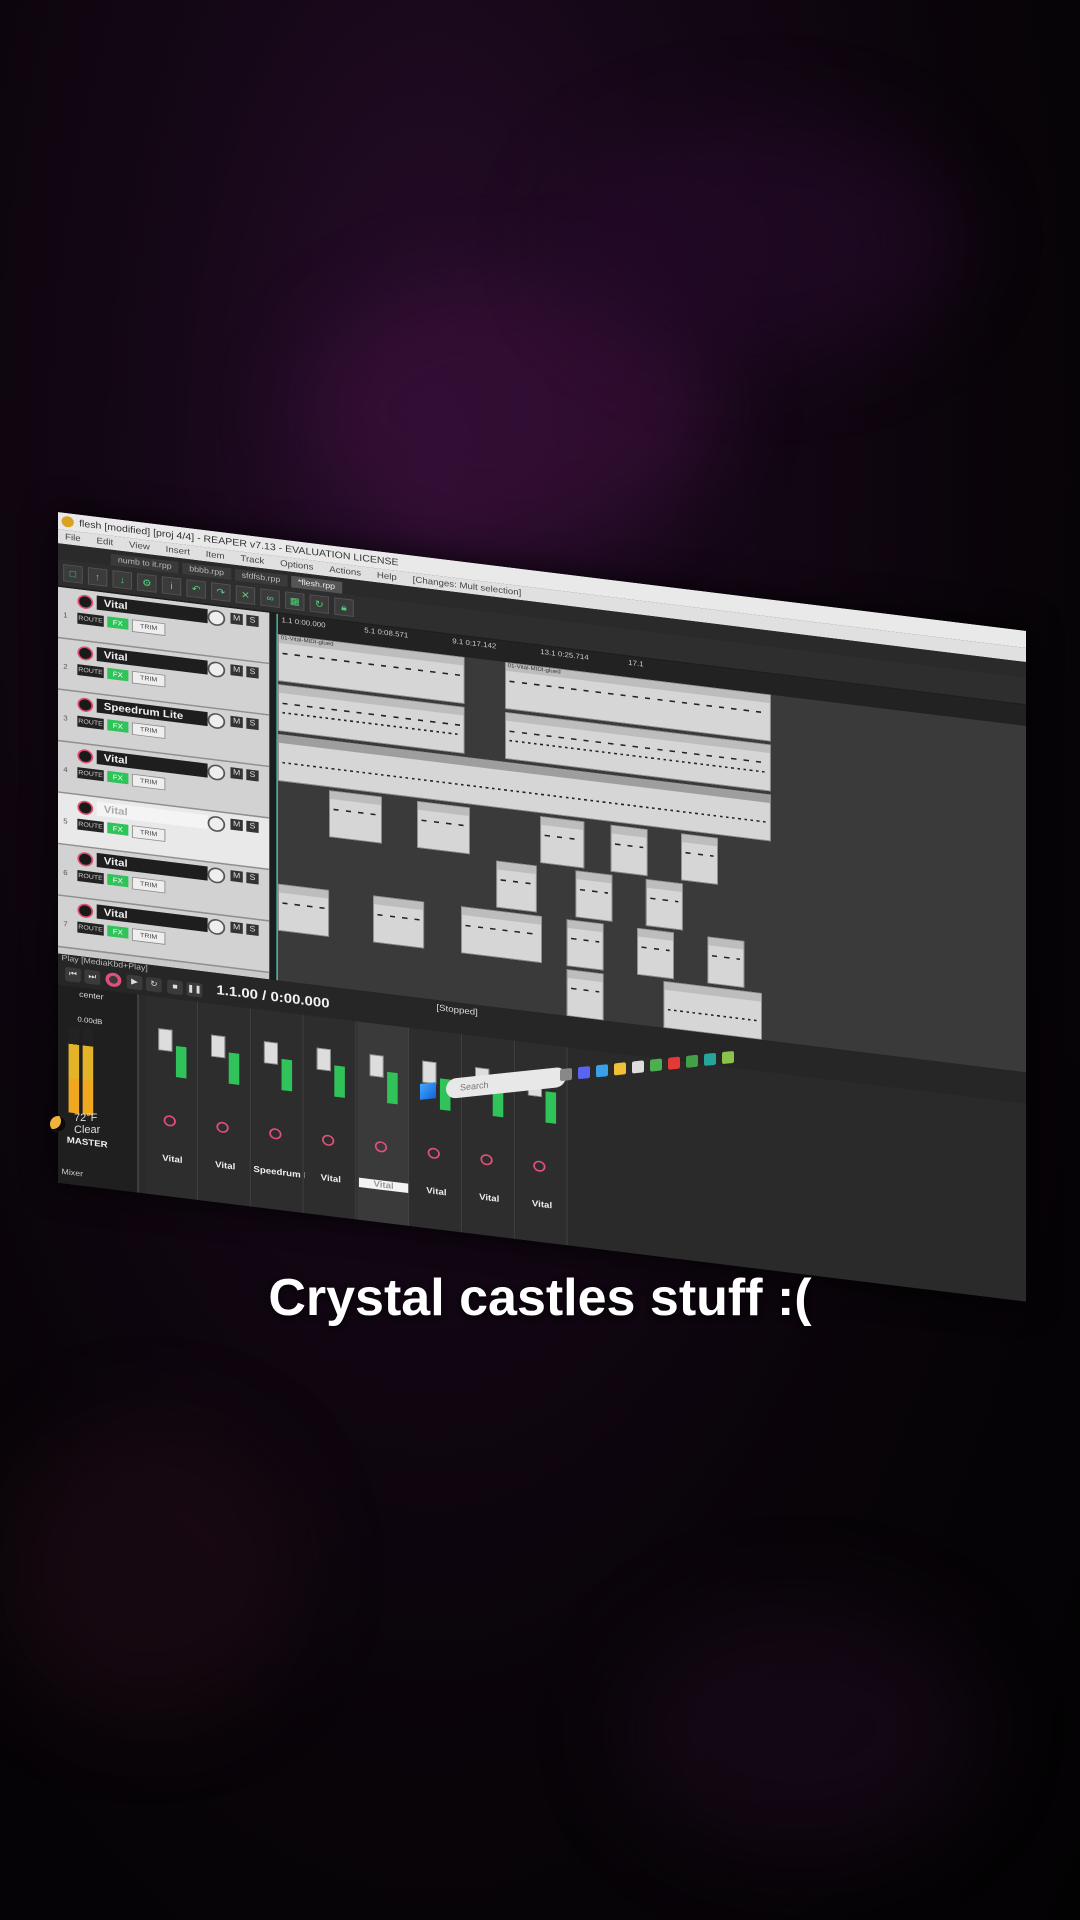 The width and height of the screenshot is (1080, 1920). Describe the element at coordinates (215, 555) in the screenshot. I see `menu-item: Item` at that location.